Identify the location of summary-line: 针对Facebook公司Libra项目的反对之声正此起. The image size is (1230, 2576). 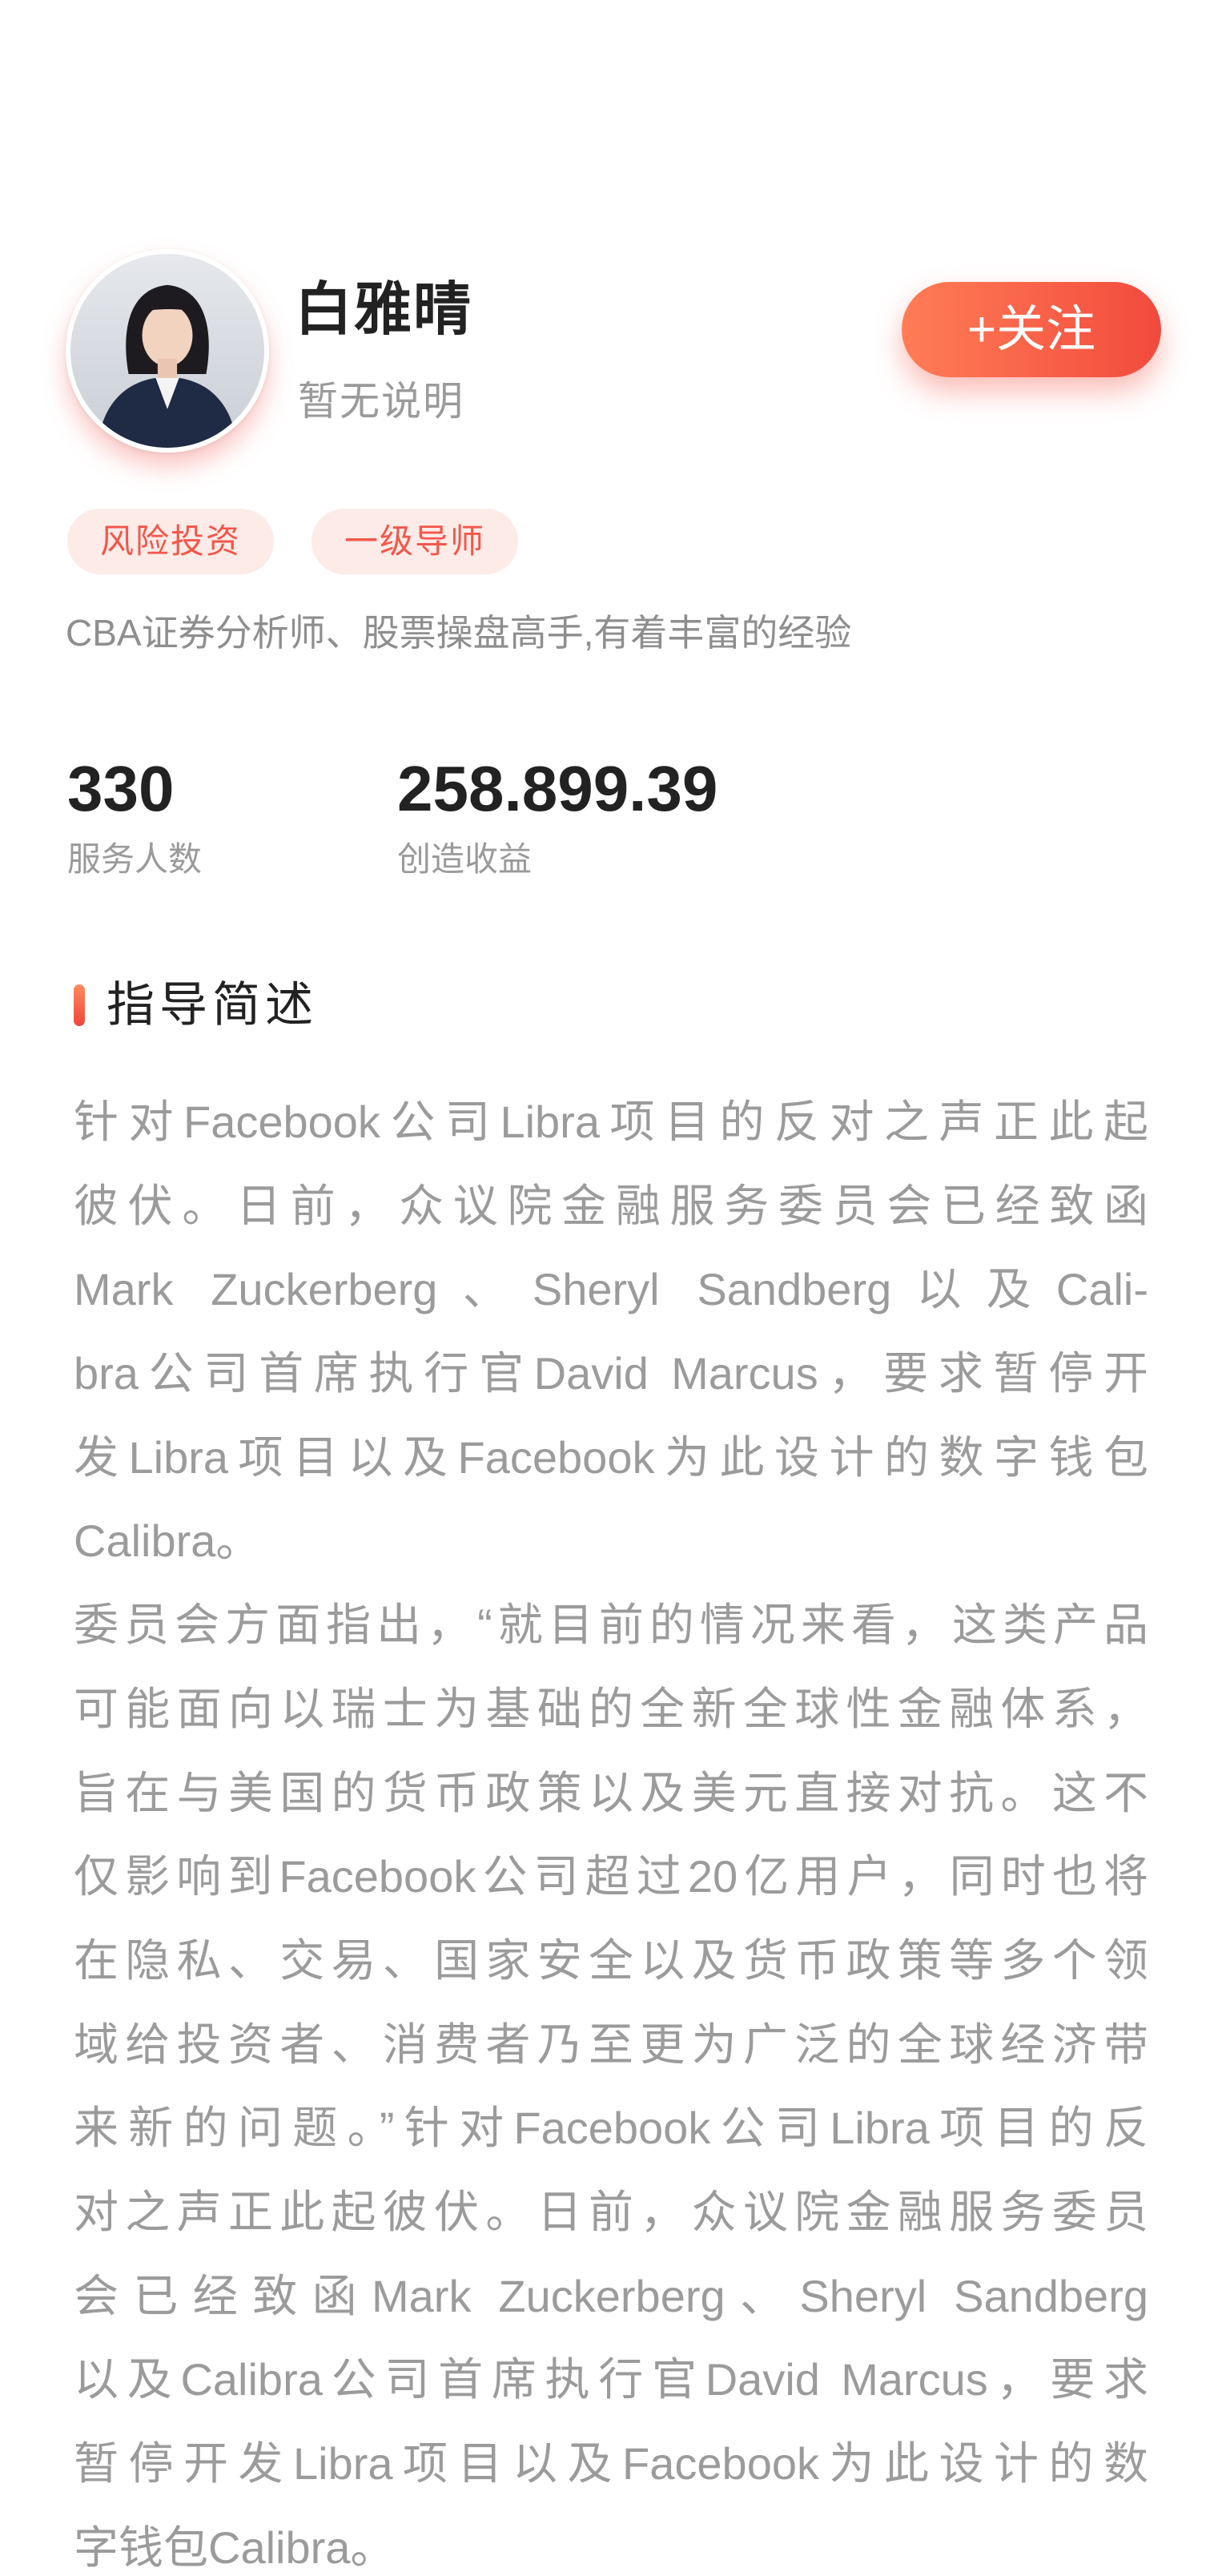
(611, 1122).